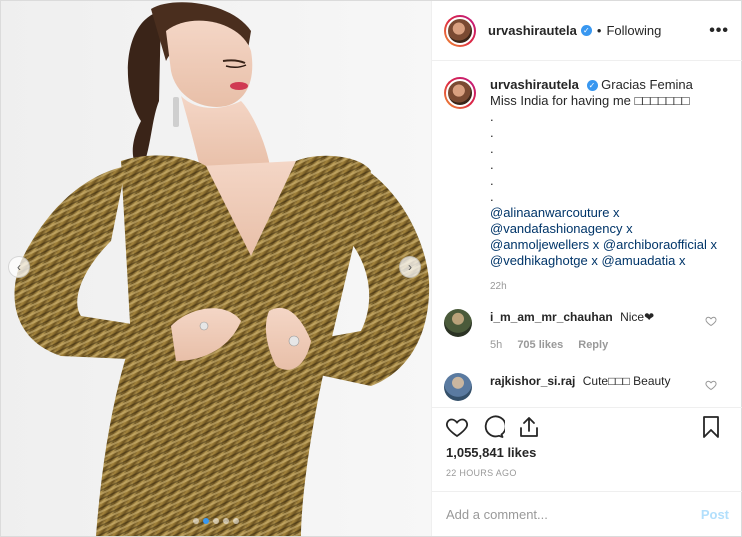 This screenshot has height=537, width=742. I want to click on post-header: urvashirautela ✓ • Following •••, so click(587, 31).